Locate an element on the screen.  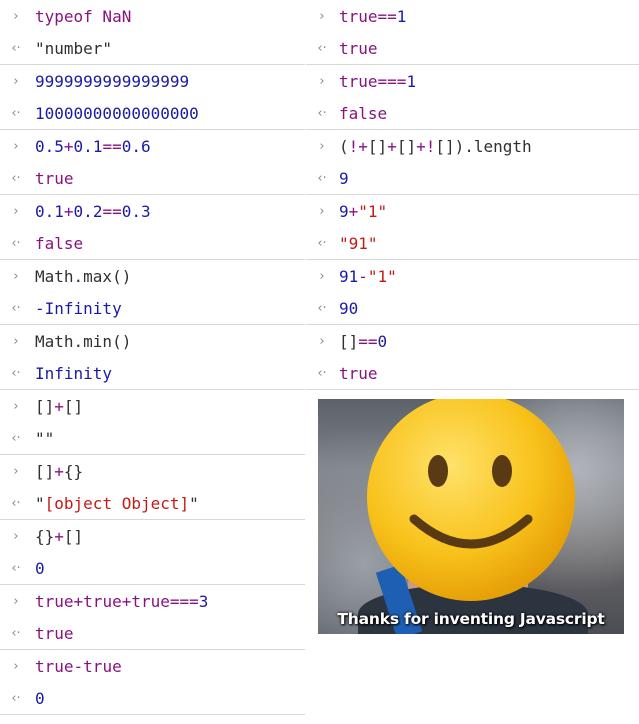
console-output-line: ‹· false is located at coordinates (472, 113).